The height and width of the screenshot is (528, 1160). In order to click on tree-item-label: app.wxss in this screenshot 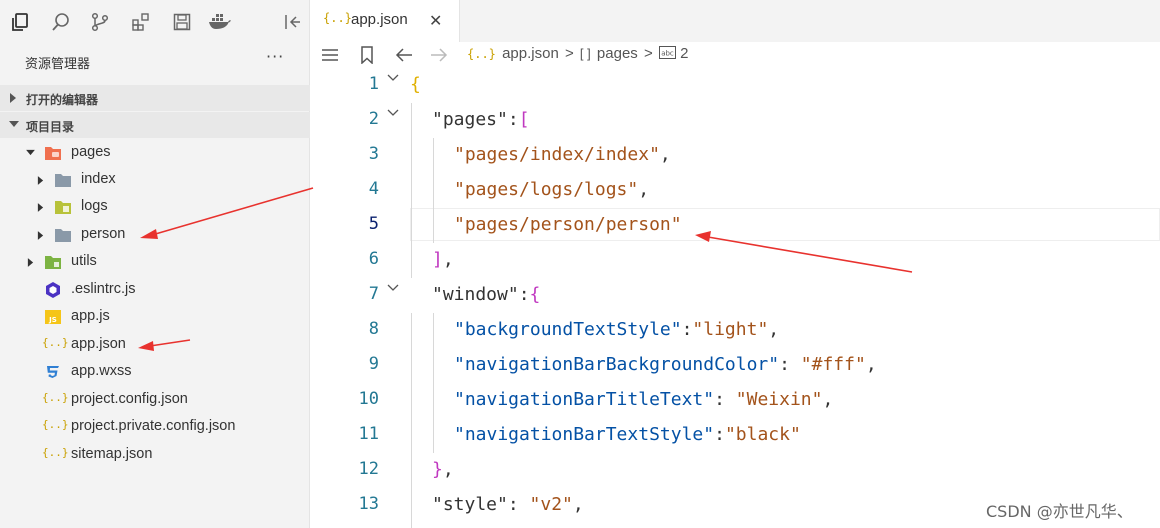, I will do `click(101, 371)`.